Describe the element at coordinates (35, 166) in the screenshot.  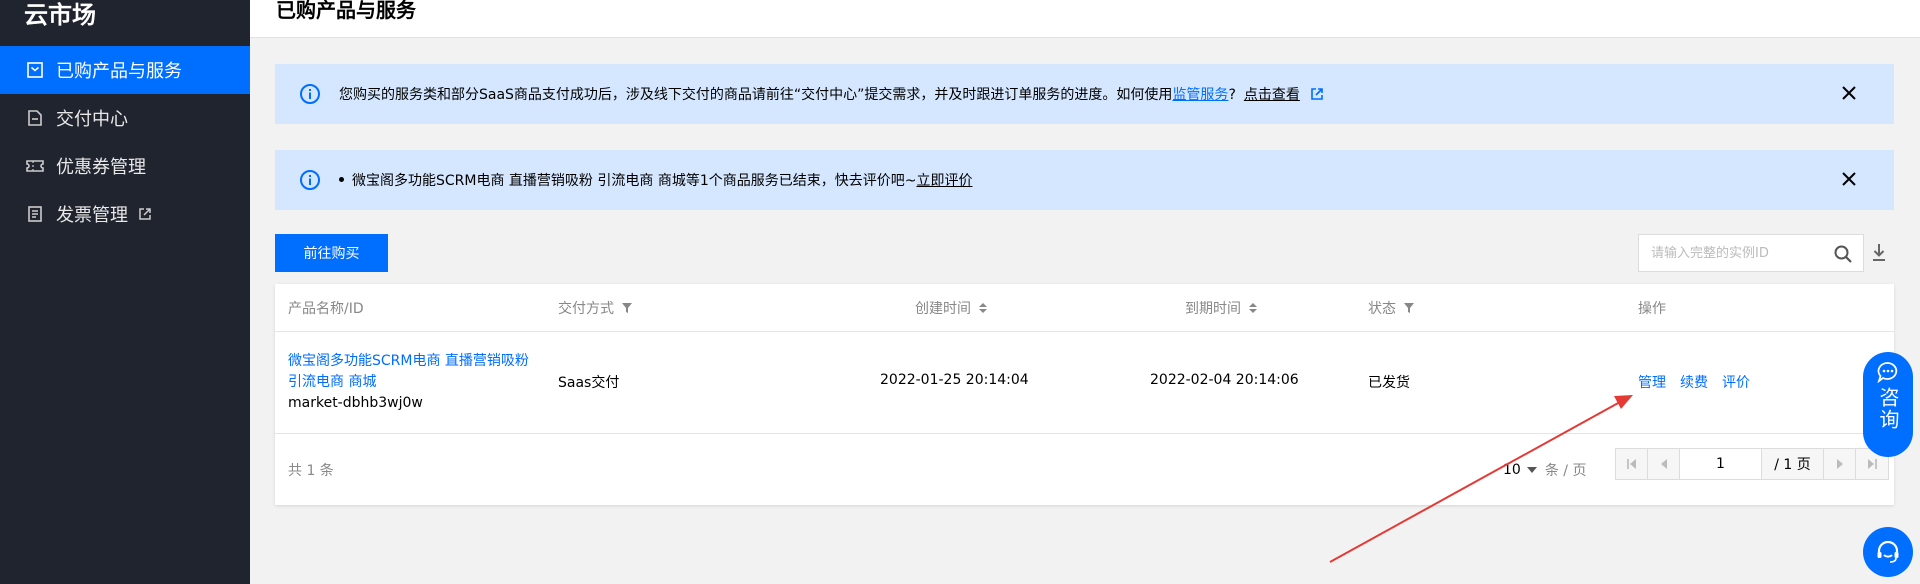
I see `coupon-icon` at that location.